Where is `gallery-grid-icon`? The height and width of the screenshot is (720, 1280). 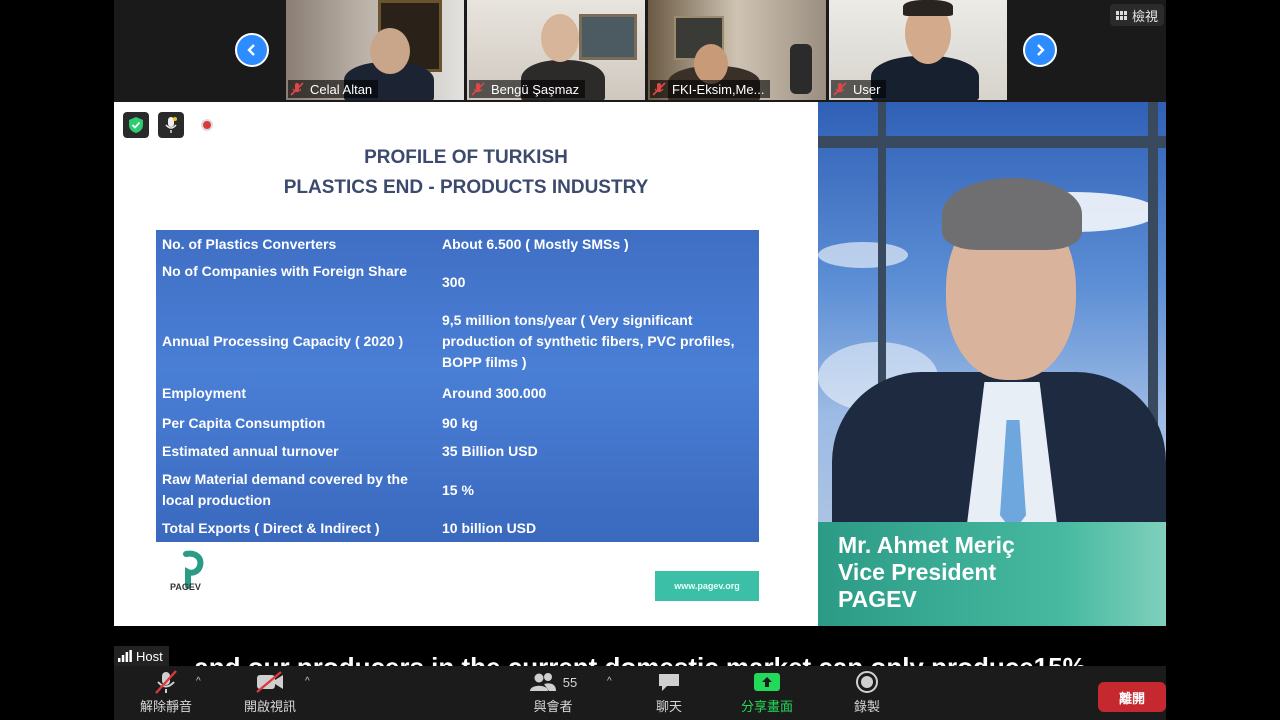
gallery-grid-icon is located at coordinates (1121, 15).